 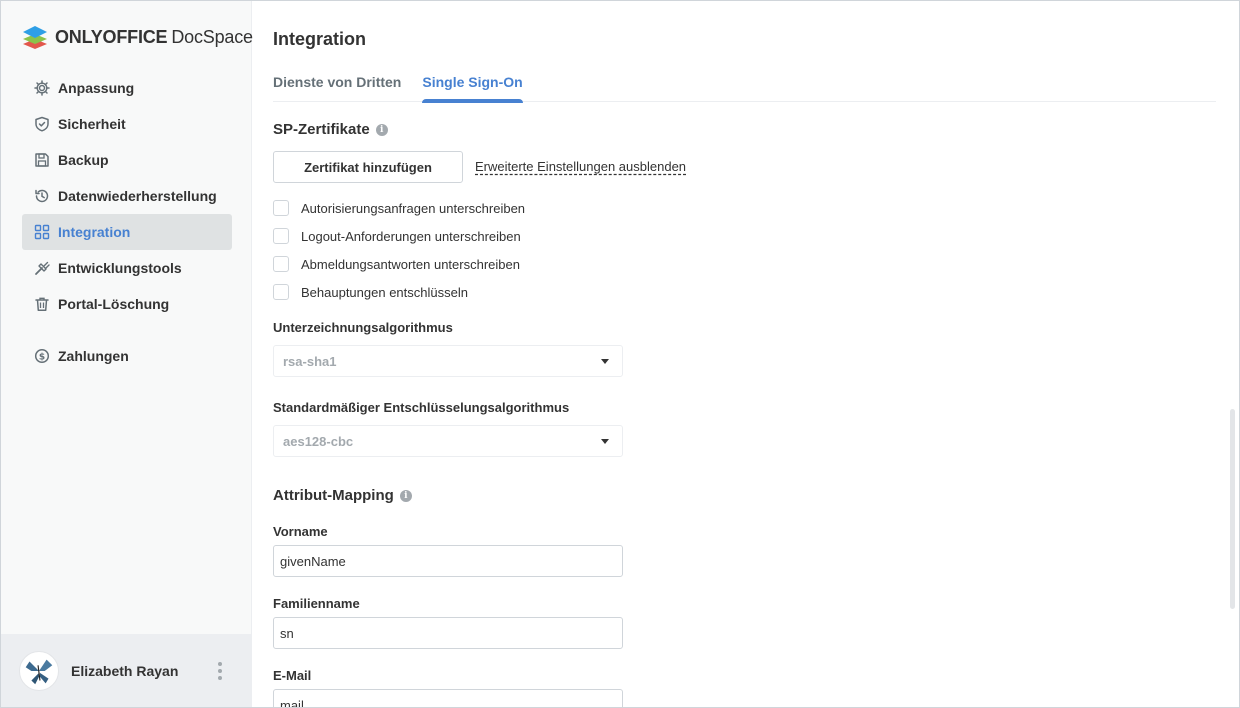 What do you see at coordinates (580, 166) in the screenshot?
I see `hide-advanced-settings-link: Erweiterte Einstellungen ausblenden` at bounding box center [580, 166].